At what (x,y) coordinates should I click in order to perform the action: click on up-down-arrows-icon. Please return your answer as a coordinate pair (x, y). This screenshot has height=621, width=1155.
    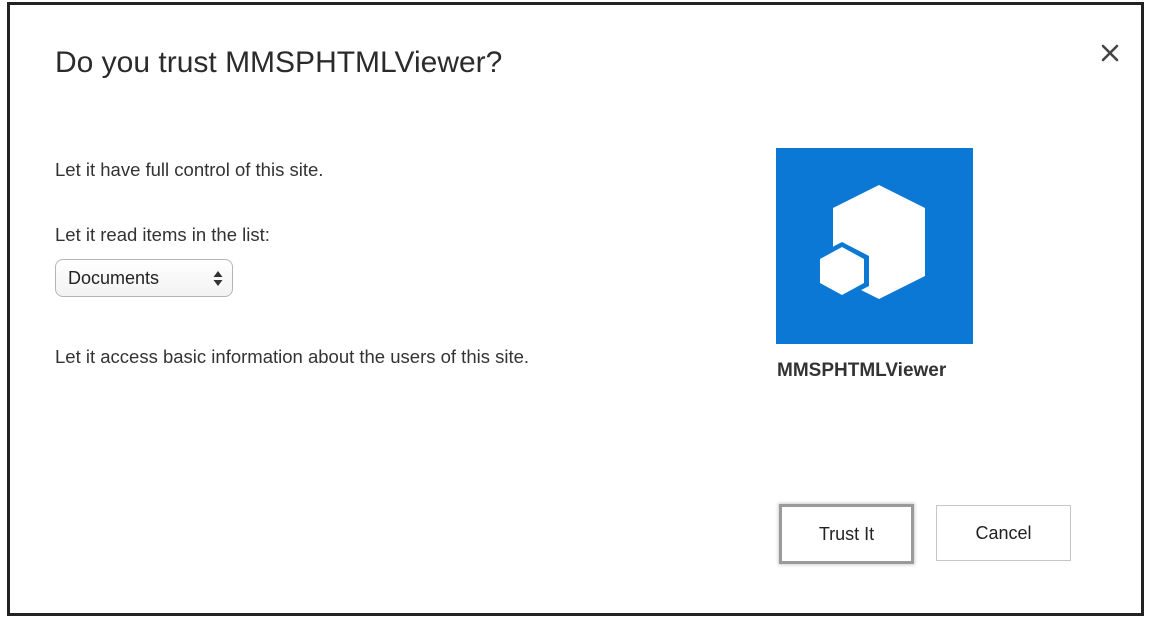
    Looking at the image, I should click on (218, 278).